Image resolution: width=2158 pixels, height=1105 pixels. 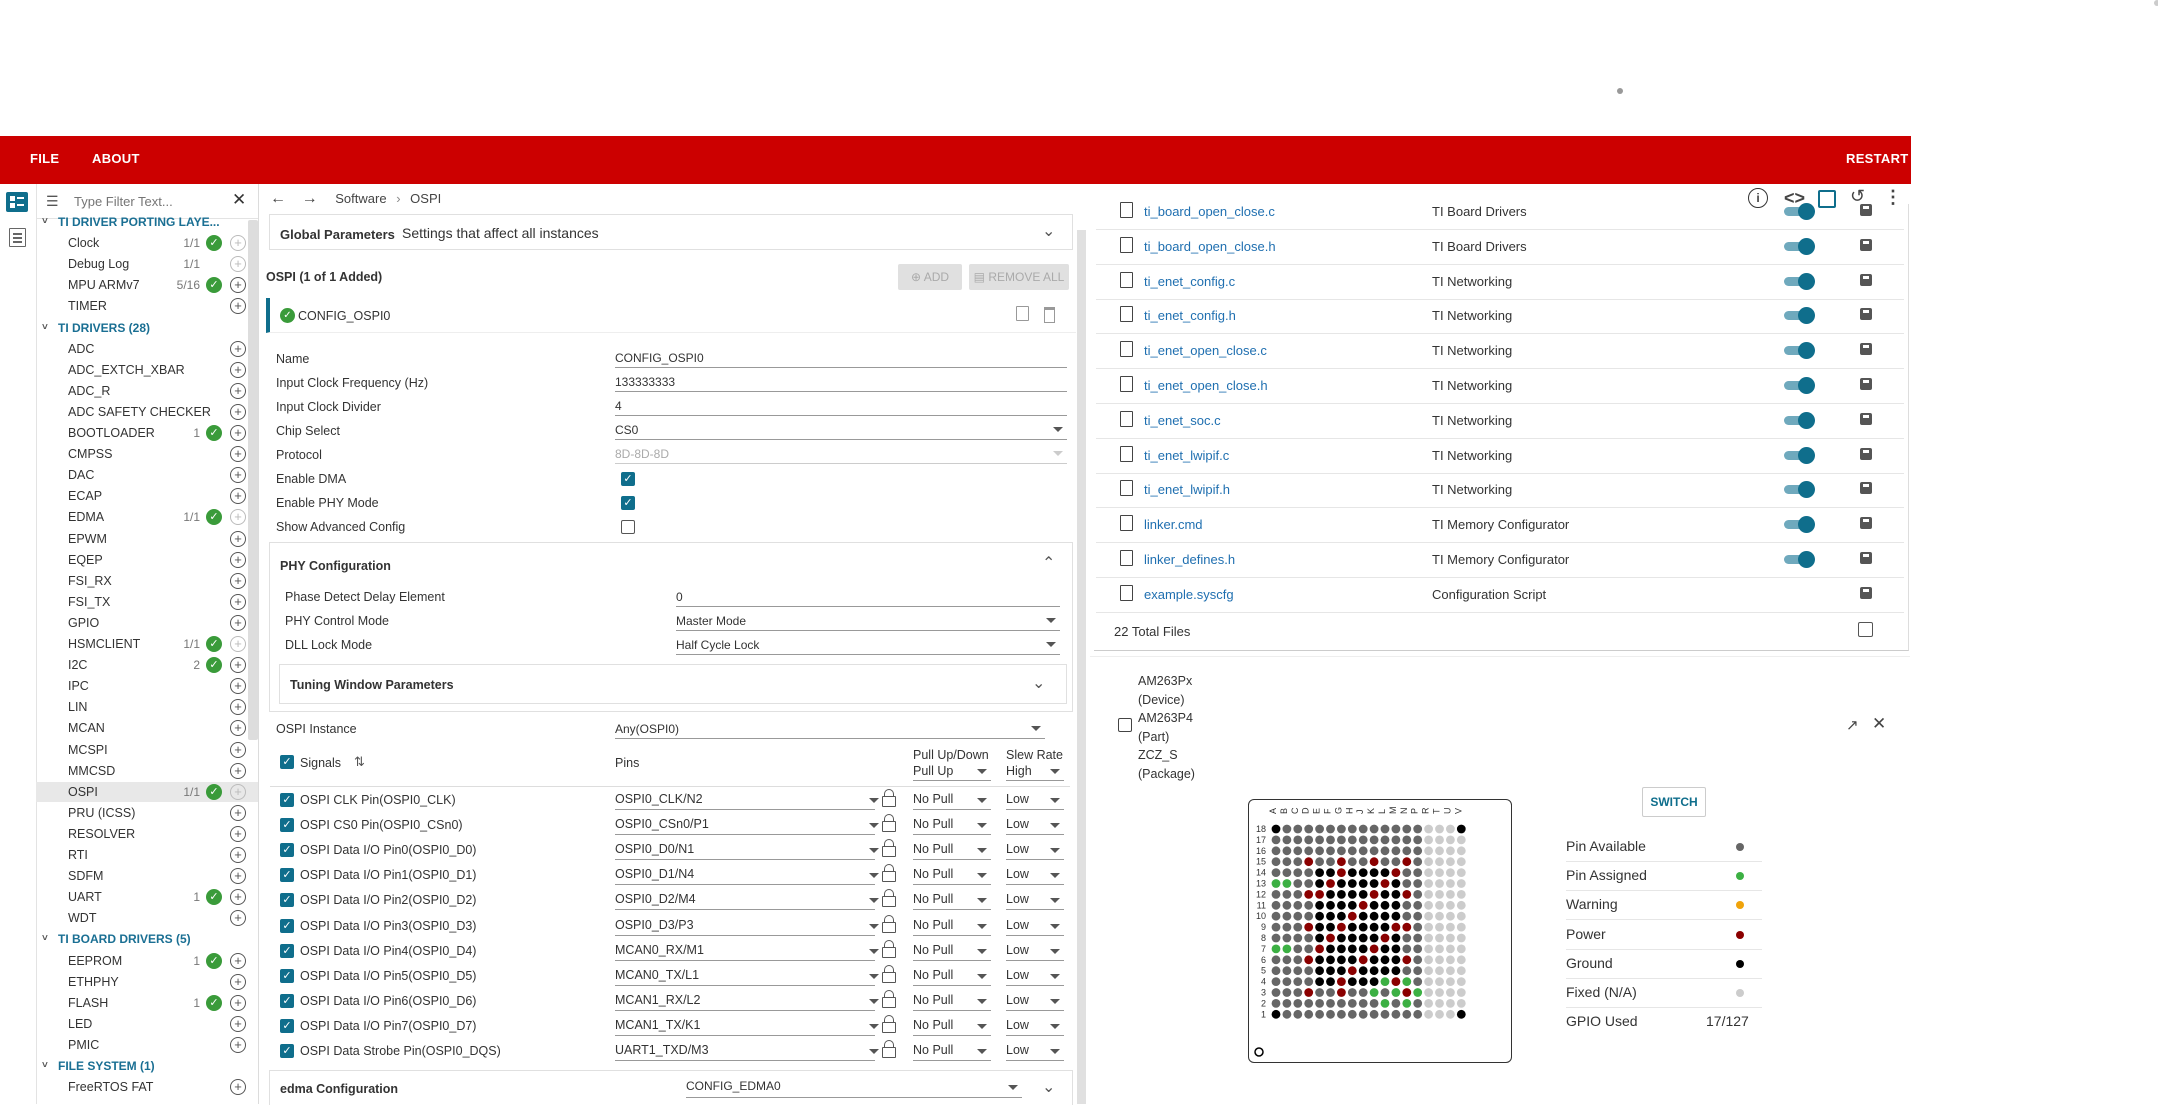 I want to click on field-checkbox, so click(x=628, y=527).